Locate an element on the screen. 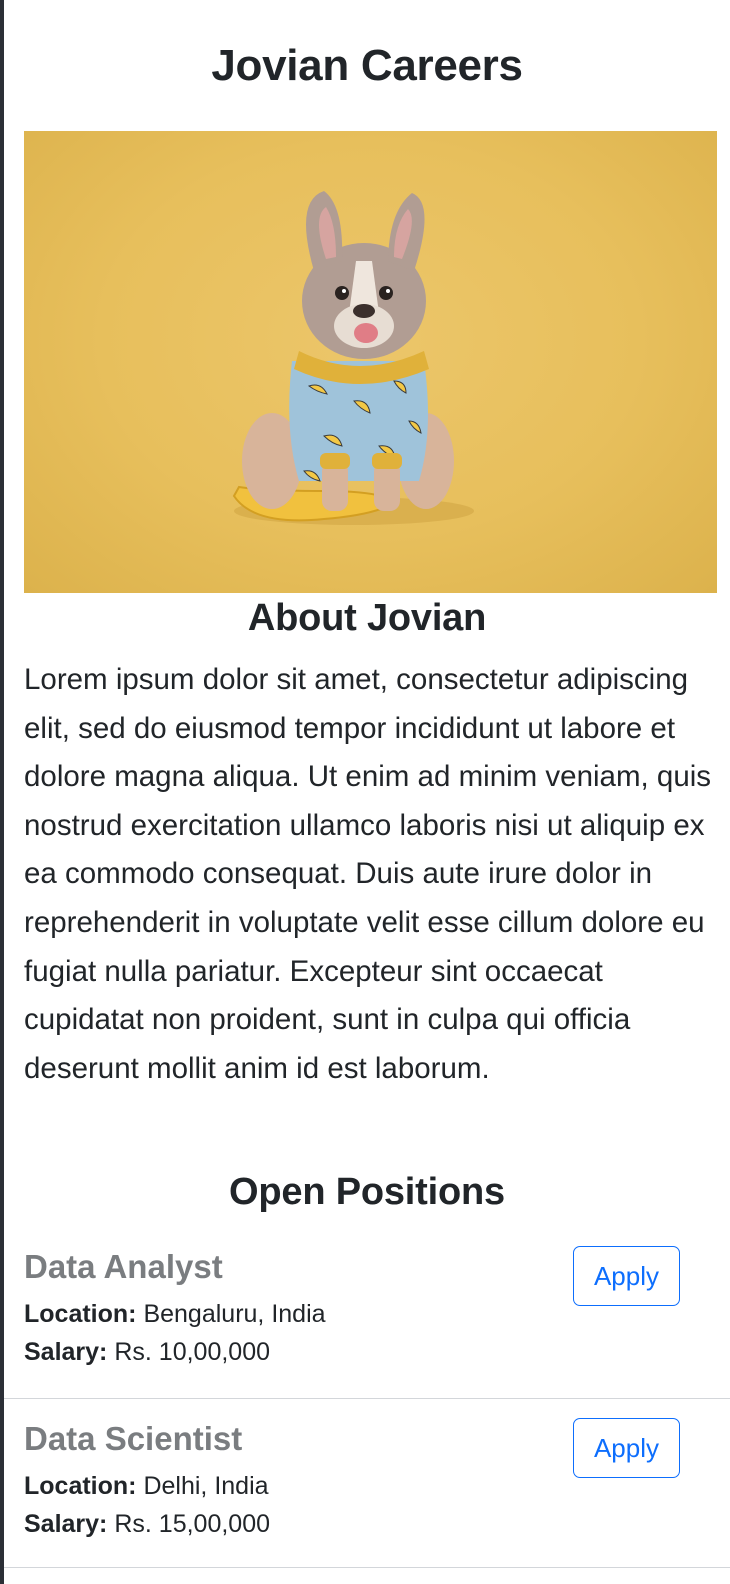  job-title: Data Analyst is located at coordinates (123, 1266).